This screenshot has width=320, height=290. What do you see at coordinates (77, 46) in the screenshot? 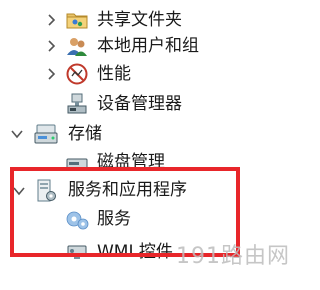
I see `local-users-icon` at bounding box center [77, 46].